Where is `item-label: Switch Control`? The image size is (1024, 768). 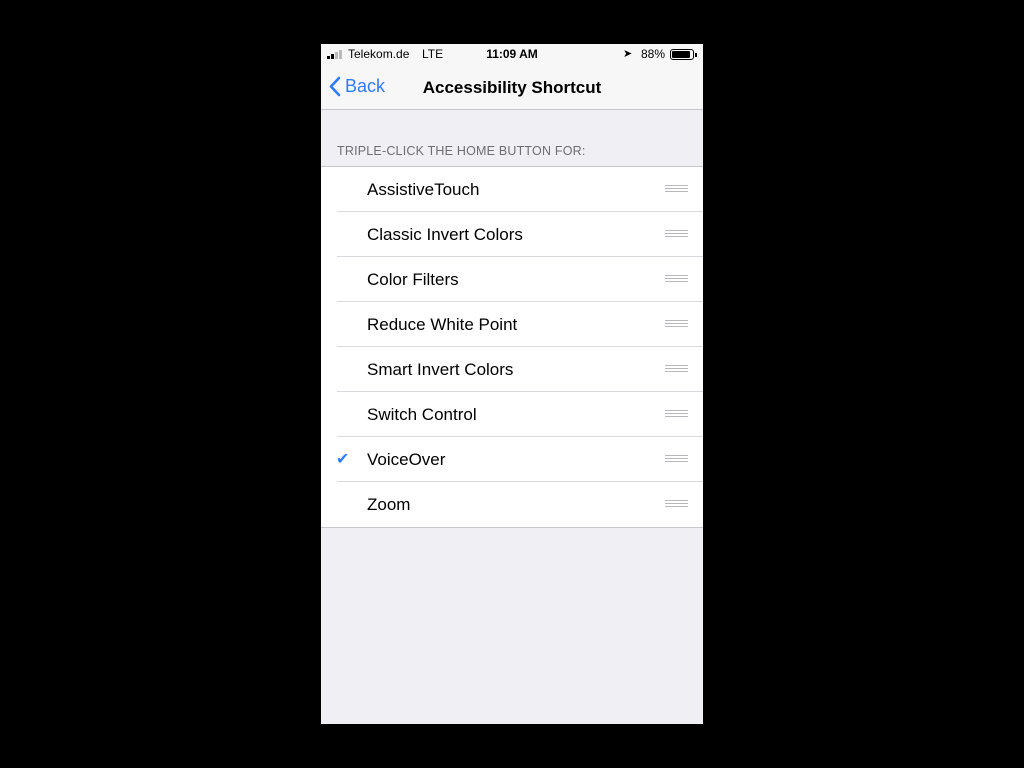 item-label: Switch Control is located at coordinates (422, 414).